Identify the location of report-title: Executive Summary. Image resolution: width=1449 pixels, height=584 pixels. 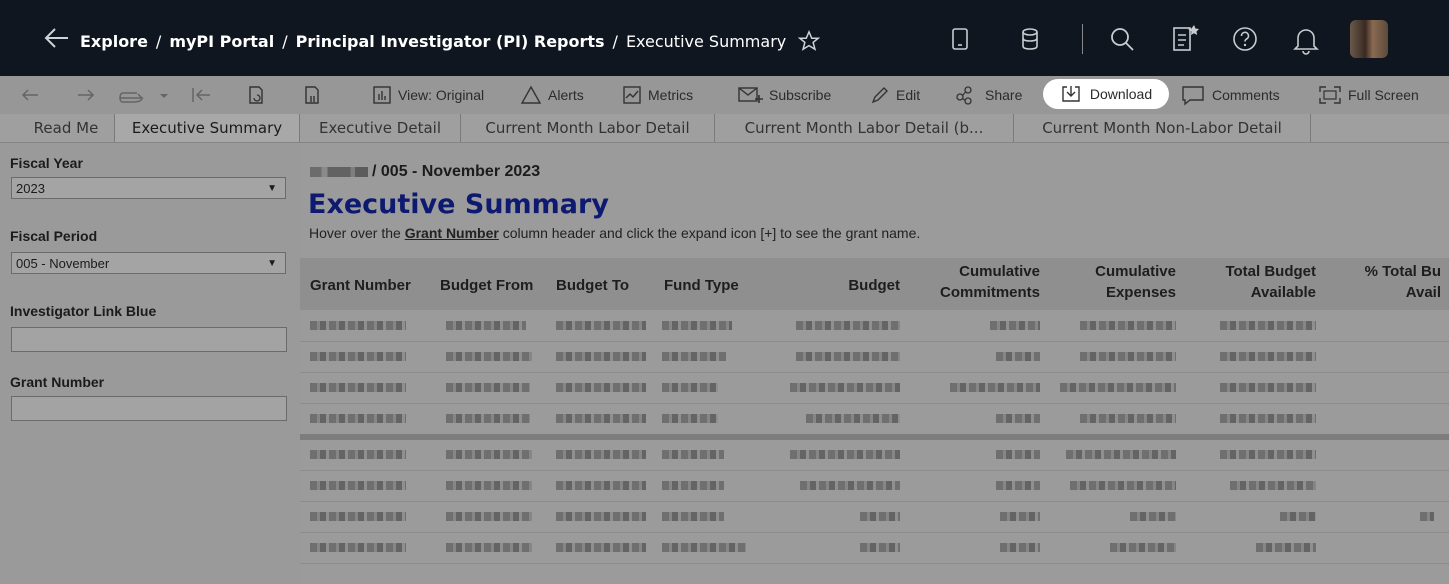
(458, 204).